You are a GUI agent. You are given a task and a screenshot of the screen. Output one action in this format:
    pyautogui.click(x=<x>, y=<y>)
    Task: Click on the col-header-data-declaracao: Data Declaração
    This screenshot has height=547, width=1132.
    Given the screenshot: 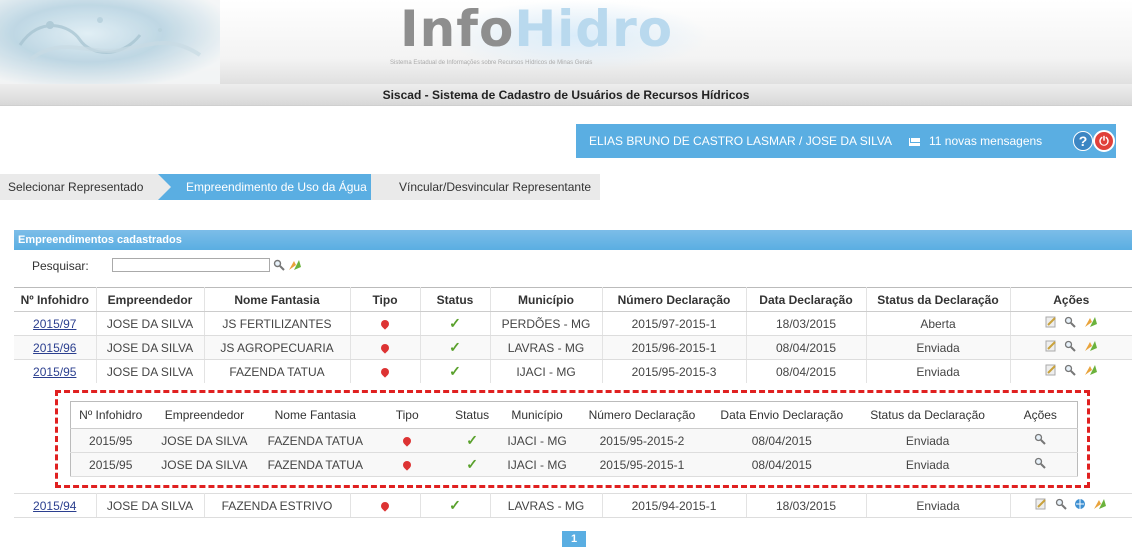 What is the action you would take?
    pyautogui.click(x=806, y=299)
    